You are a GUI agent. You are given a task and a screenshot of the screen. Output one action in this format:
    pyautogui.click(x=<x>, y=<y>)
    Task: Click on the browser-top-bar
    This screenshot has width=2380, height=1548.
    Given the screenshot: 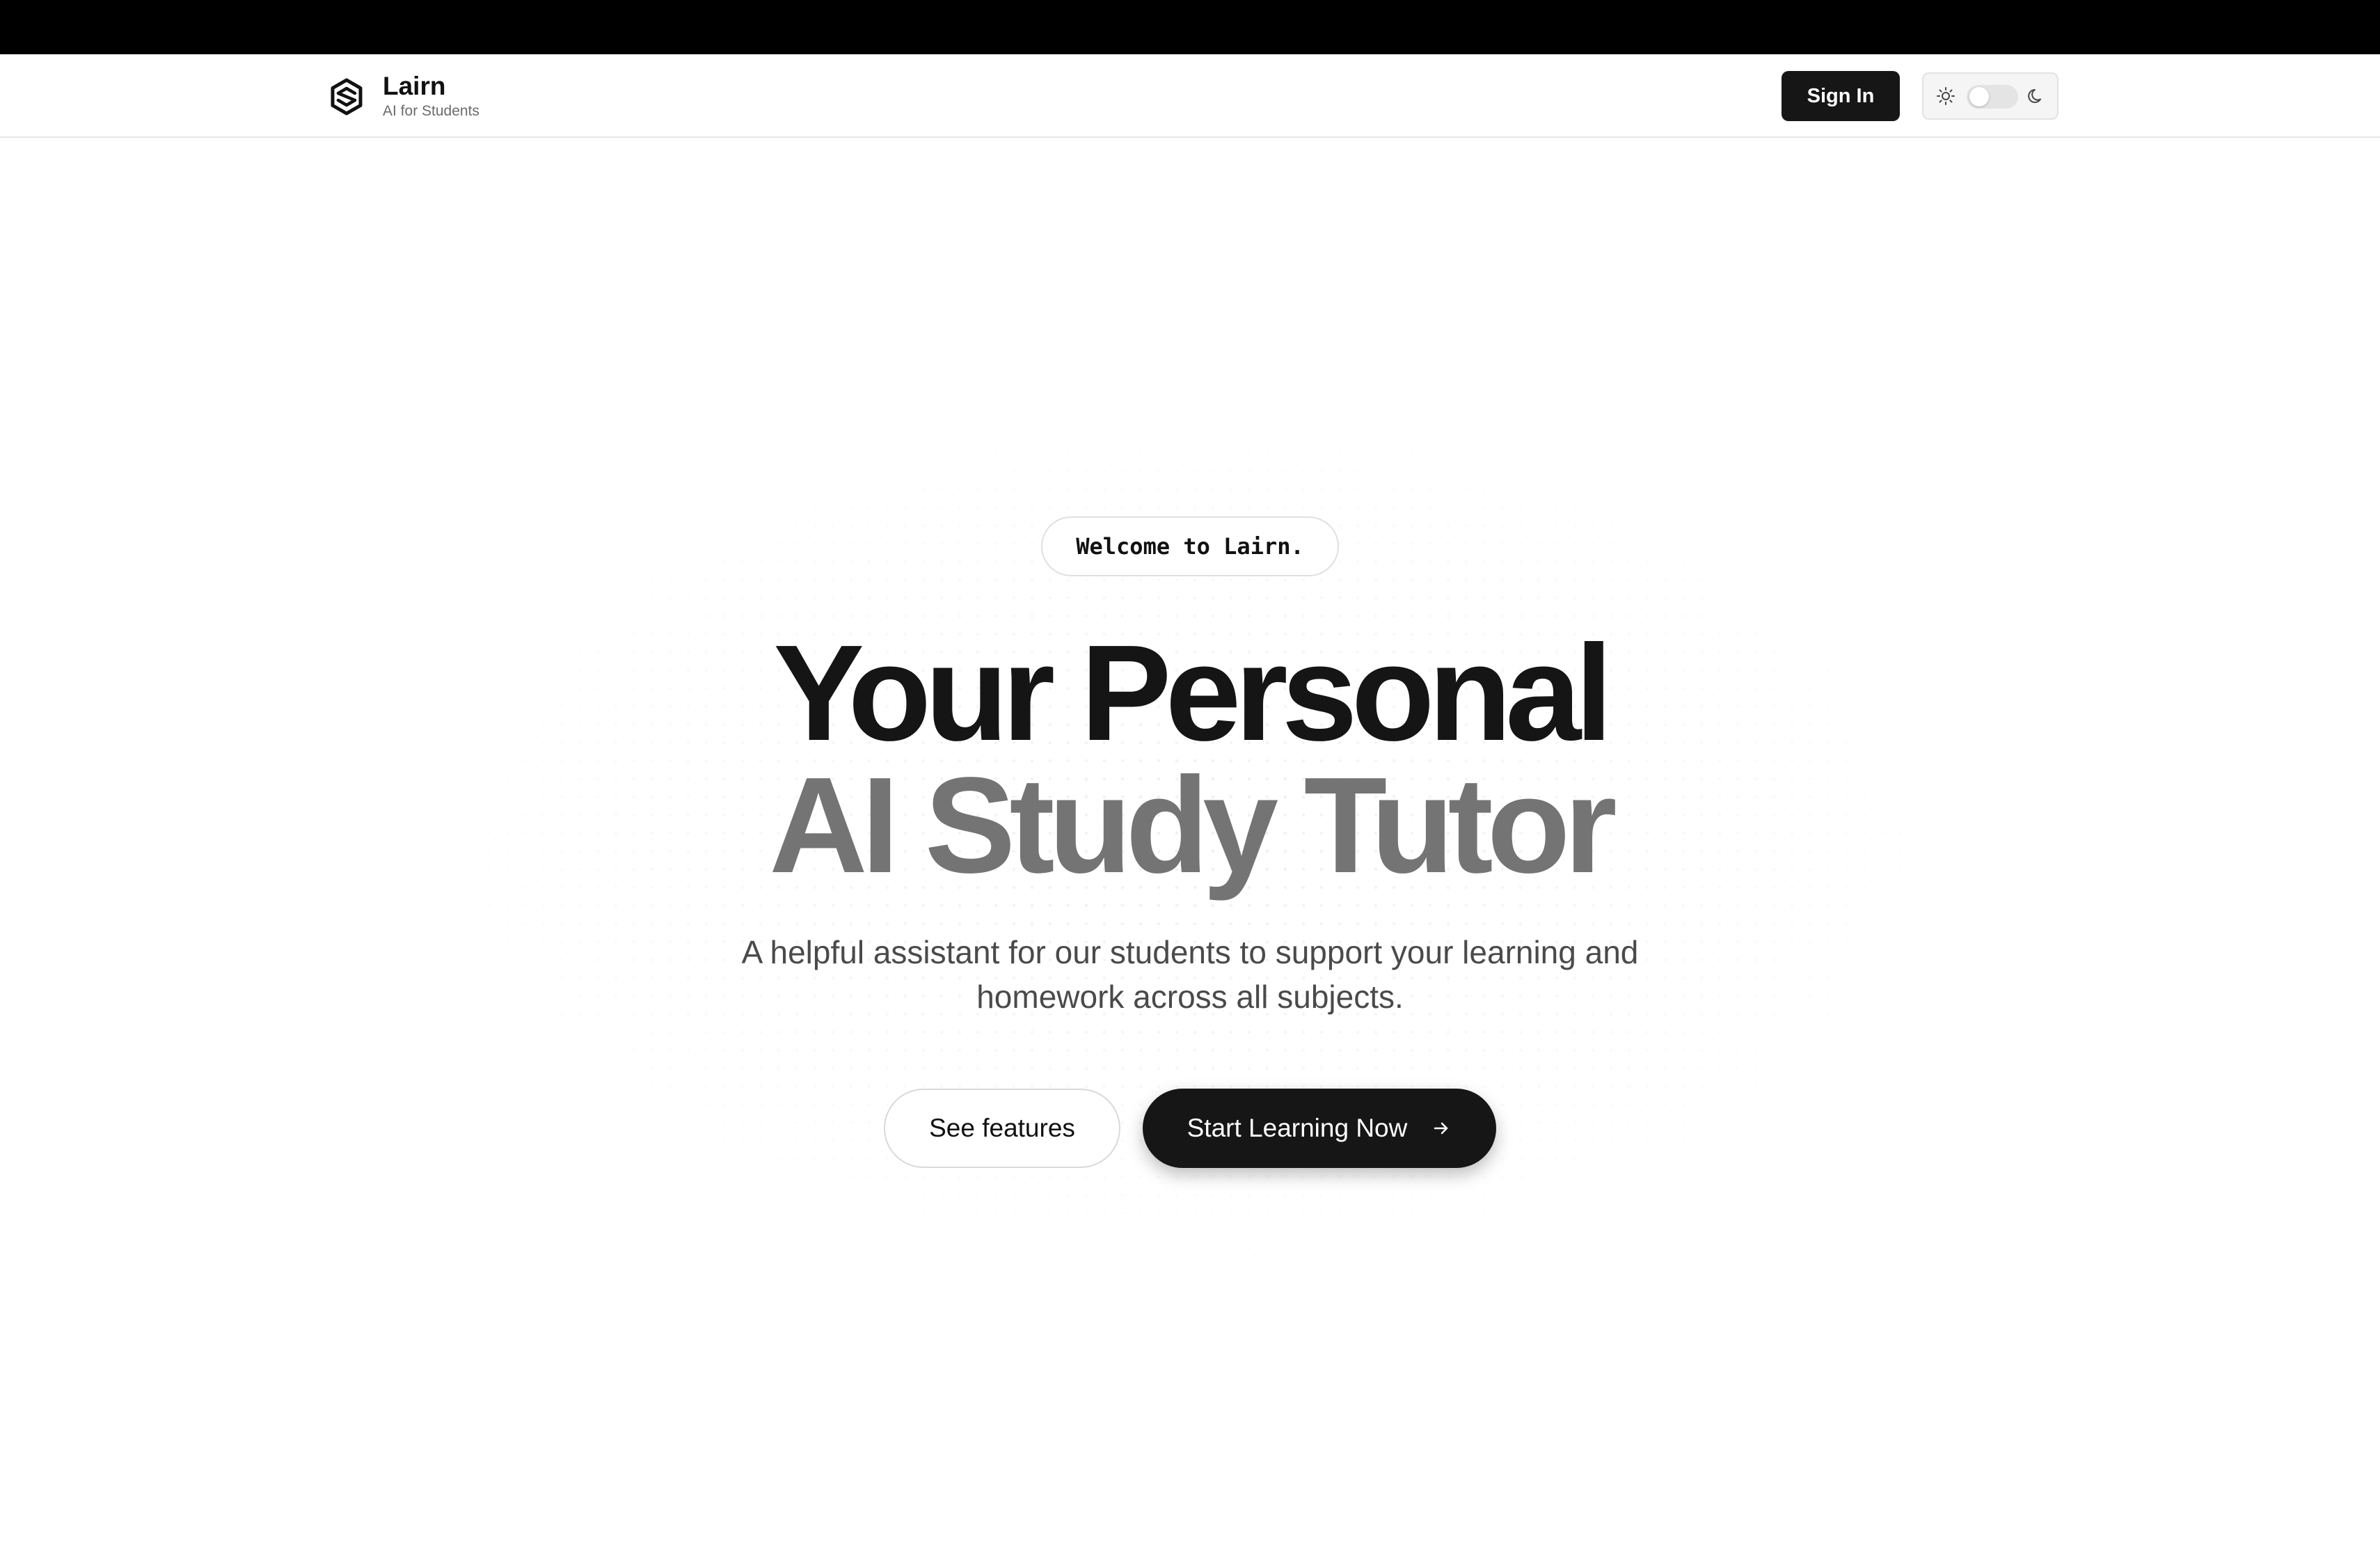 What is the action you would take?
    pyautogui.click(x=1190, y=27)
    